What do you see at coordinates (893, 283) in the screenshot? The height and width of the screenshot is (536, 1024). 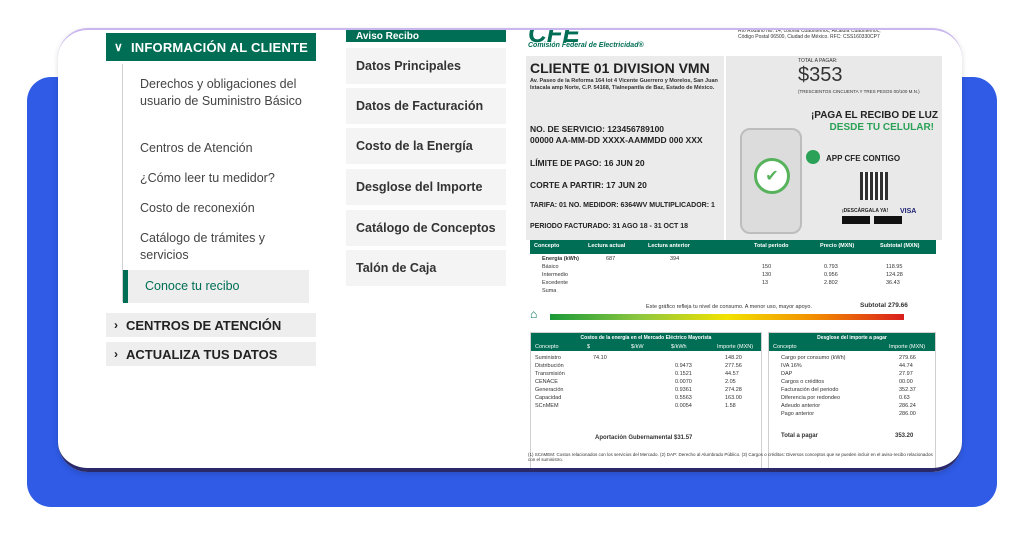 I see `energy-row-subtotal: 36.43` at bounding box center [893, 283].